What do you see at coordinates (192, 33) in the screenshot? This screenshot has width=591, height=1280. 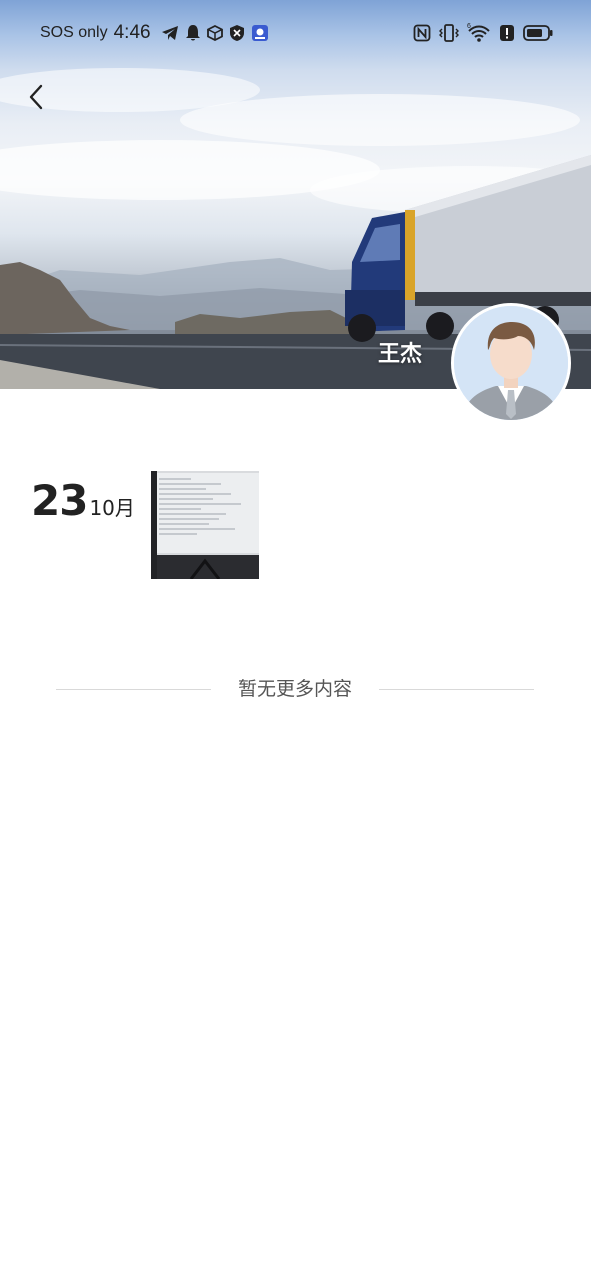 I see `bell-icon` at bounding box center [192, 33].